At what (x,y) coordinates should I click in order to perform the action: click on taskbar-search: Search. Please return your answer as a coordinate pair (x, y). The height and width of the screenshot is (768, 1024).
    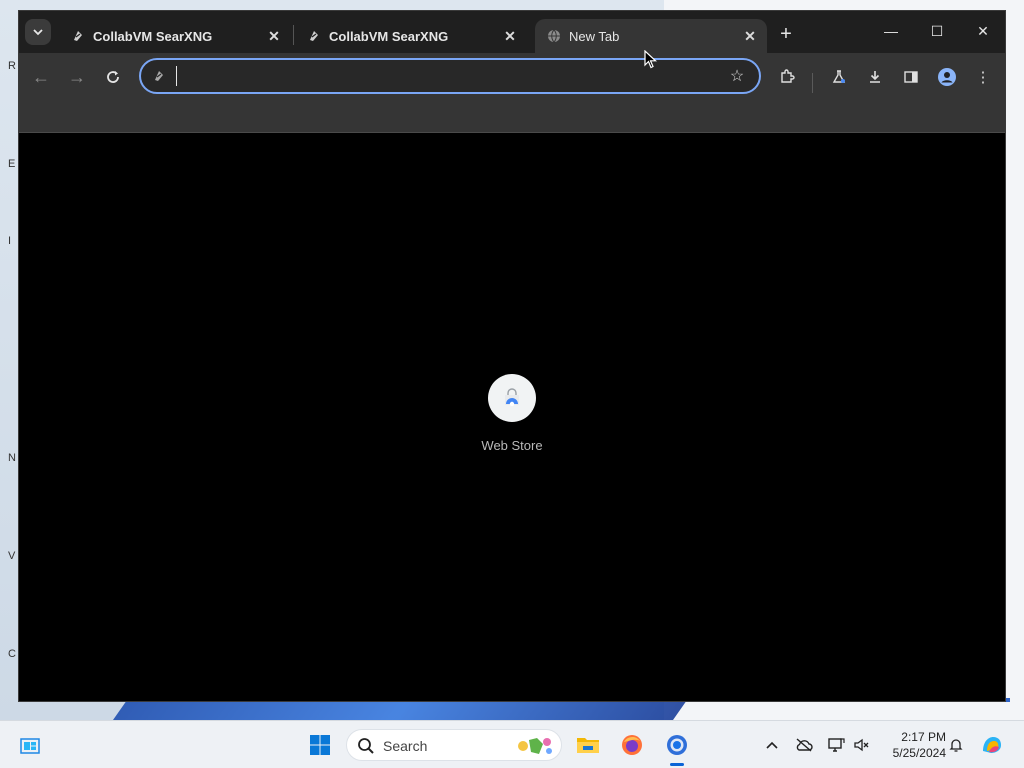
    Looking at the image, I should click on (454, 745).